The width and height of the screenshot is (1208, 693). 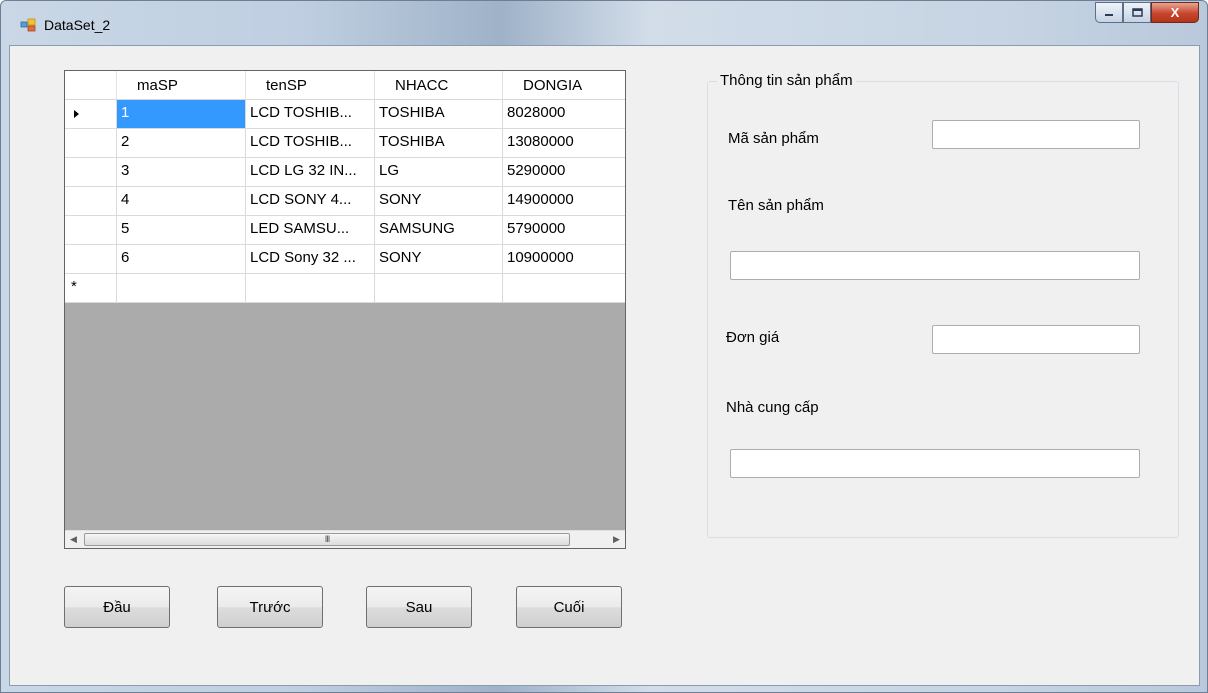 I want to click on groupbox-title: Thông tin sản phẩm, so click(x=786, y=80).